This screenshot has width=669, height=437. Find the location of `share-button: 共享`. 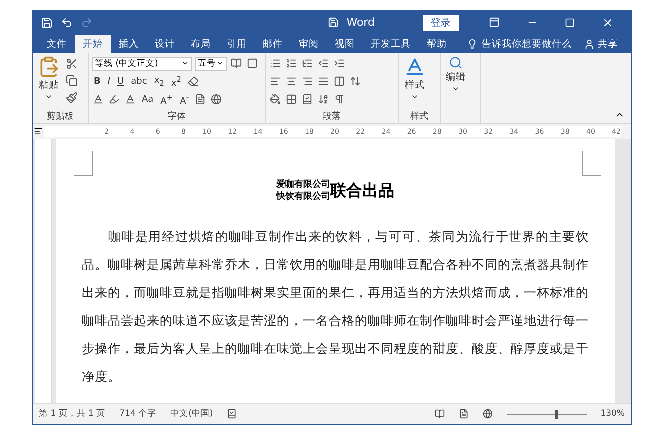

share-button: 共享 is located at coordinates (601, 44).